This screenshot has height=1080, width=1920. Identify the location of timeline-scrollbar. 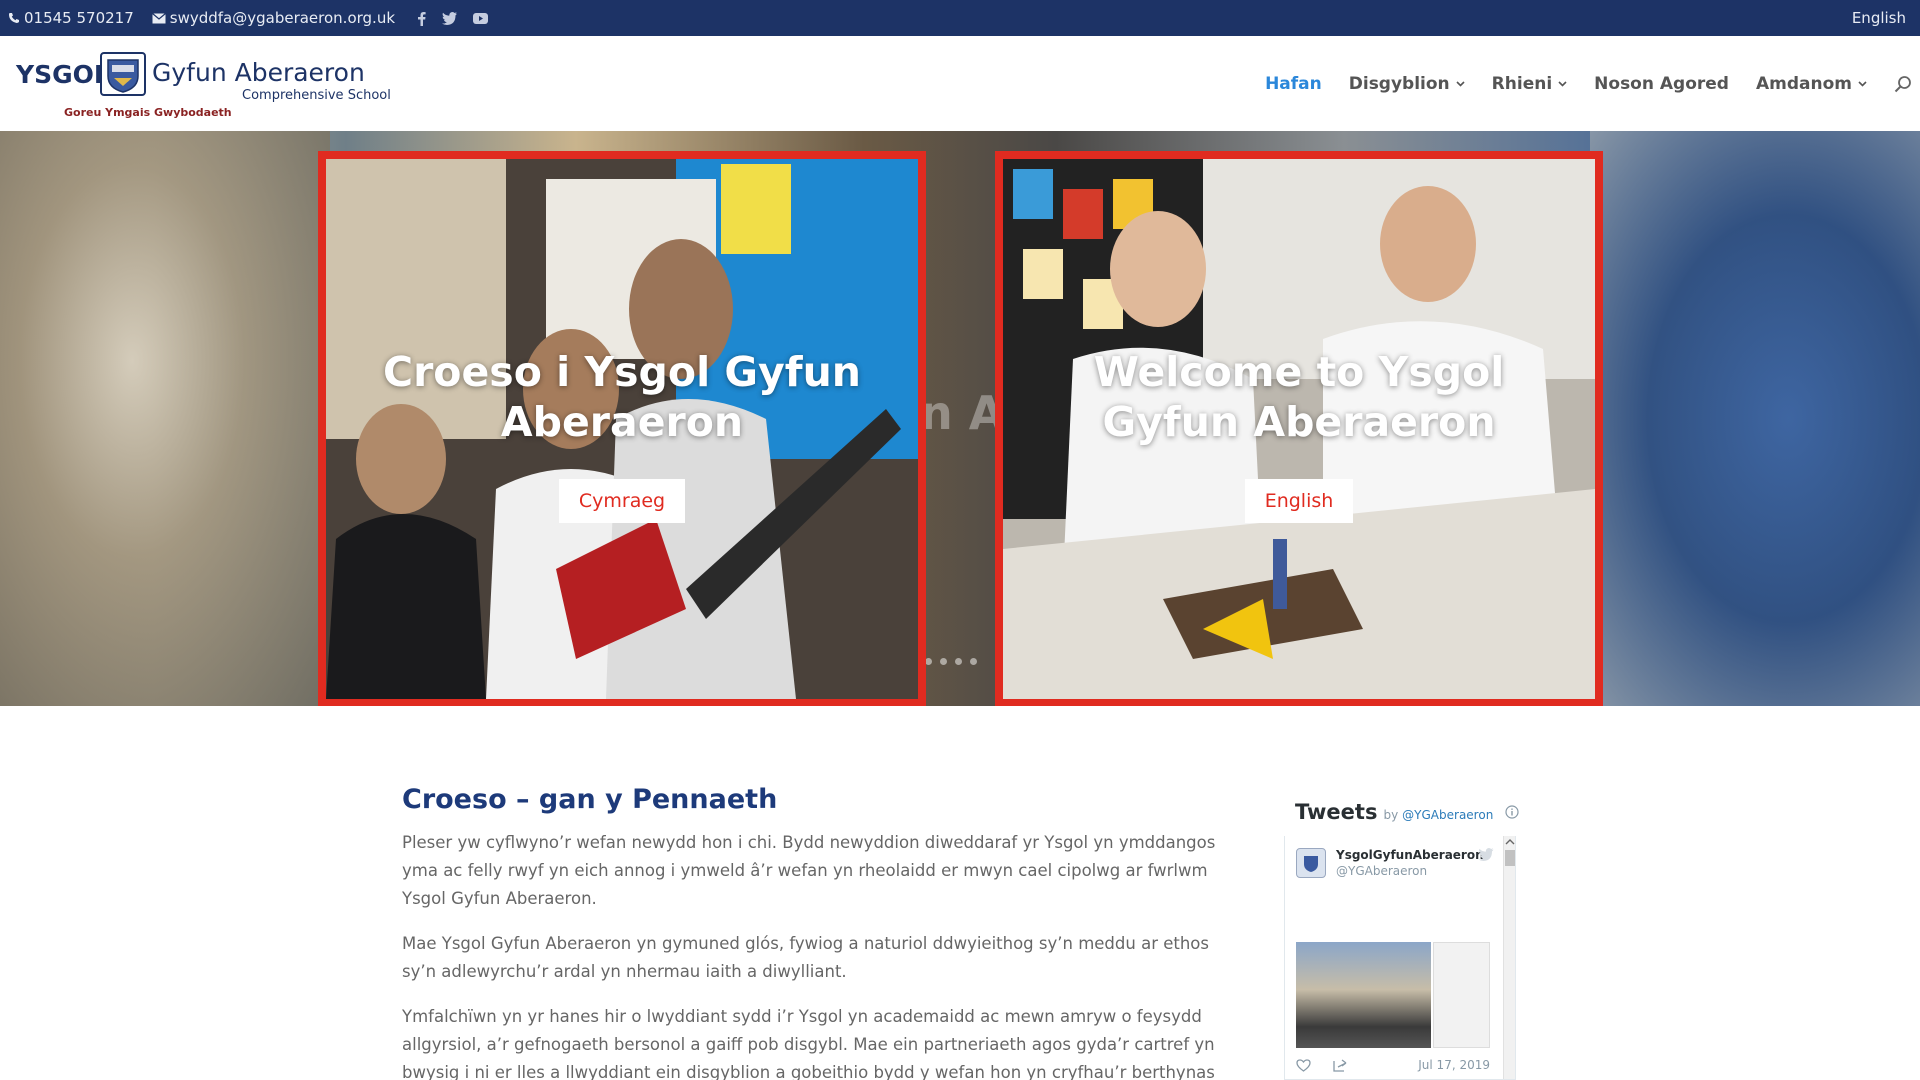
(1509, 957).